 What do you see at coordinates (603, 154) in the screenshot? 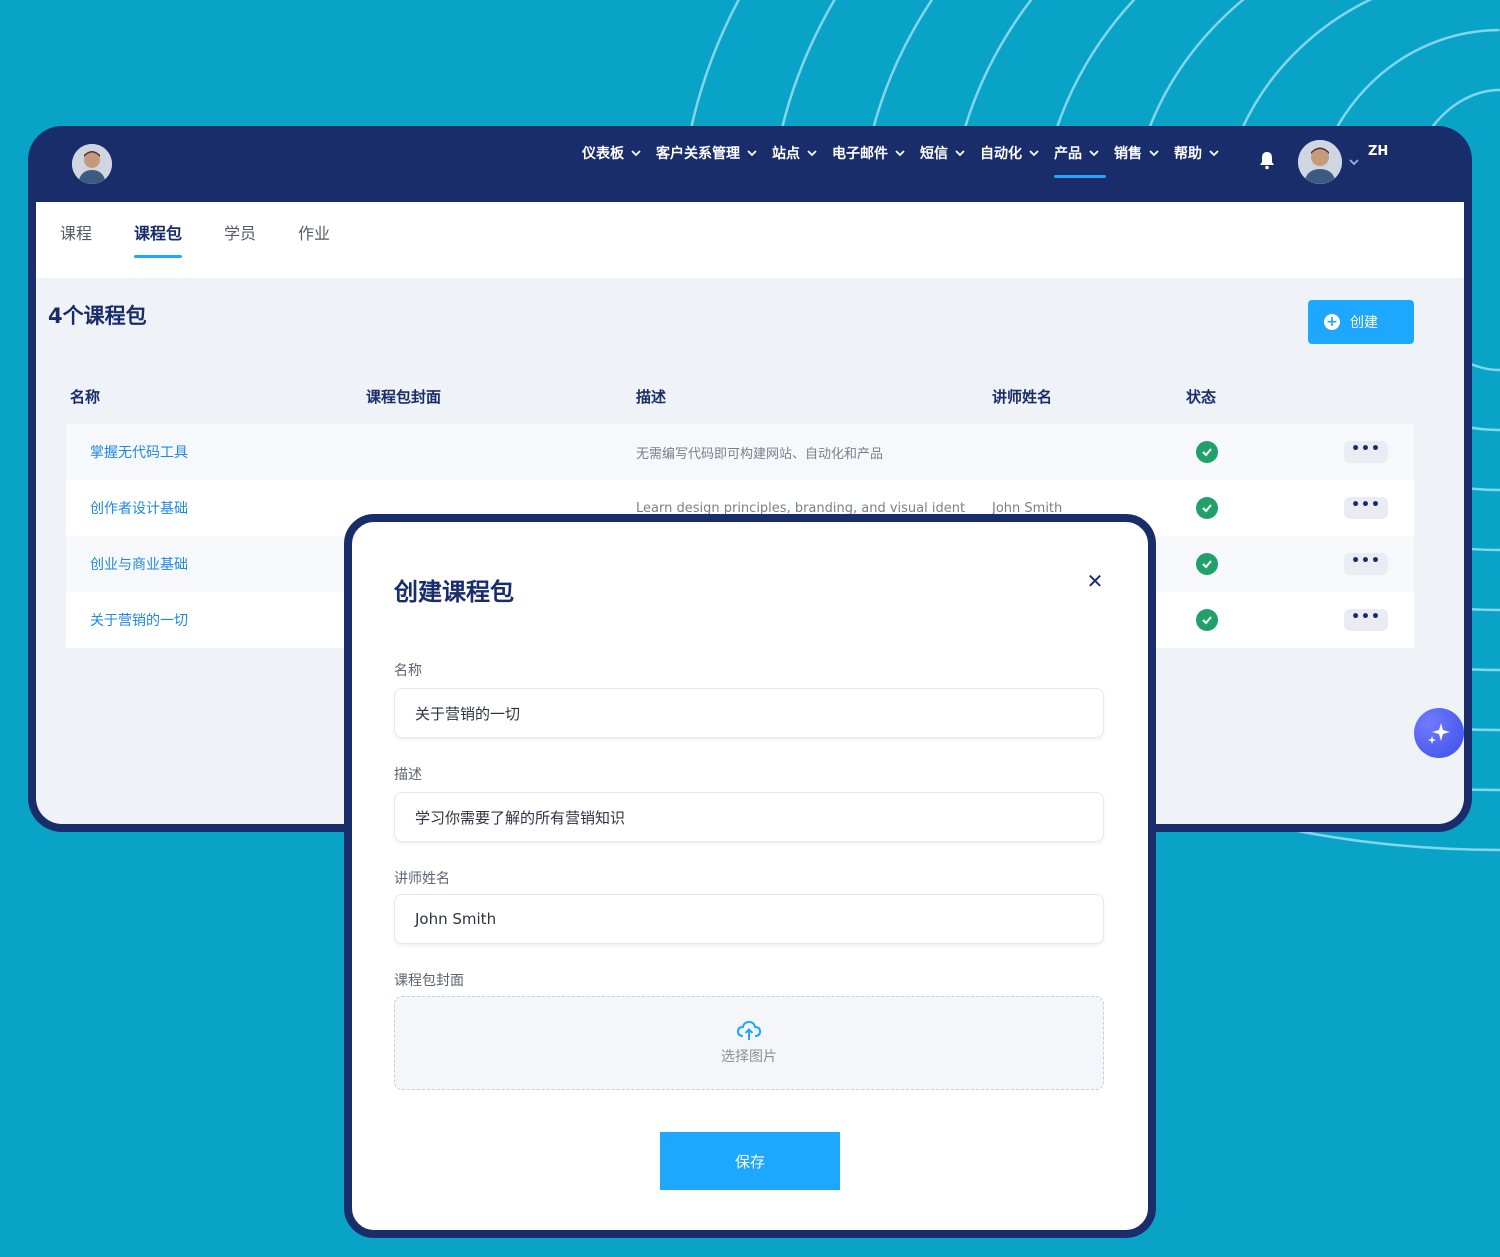
I see `nav-dashboard-label: 仪表板` at bounding box center [603, 154].